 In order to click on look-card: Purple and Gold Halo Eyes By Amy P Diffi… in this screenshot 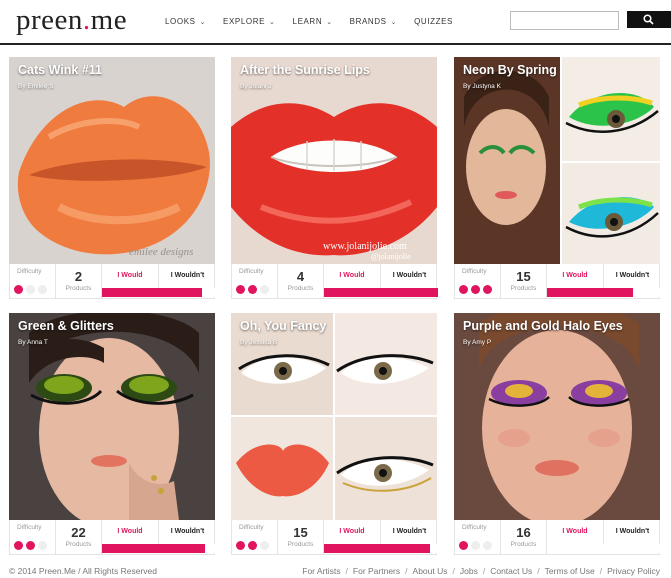, I will do `click(557, 434)`.